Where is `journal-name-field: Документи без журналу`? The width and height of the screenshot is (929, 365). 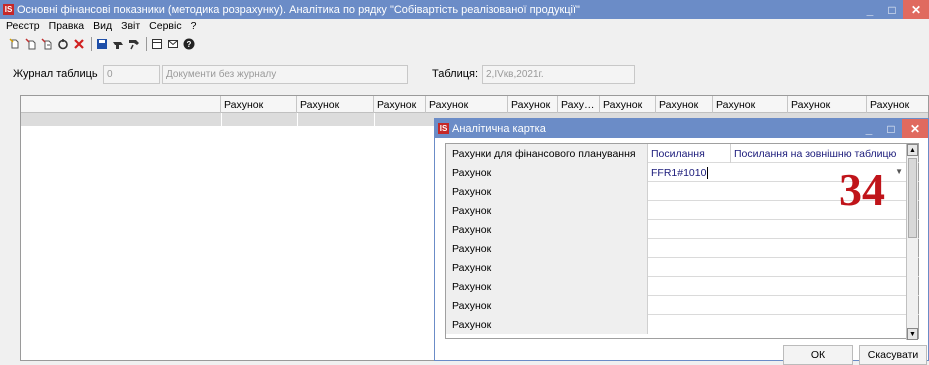
journal-name-field: Документи без журналу is located at coordinates (285, 74).